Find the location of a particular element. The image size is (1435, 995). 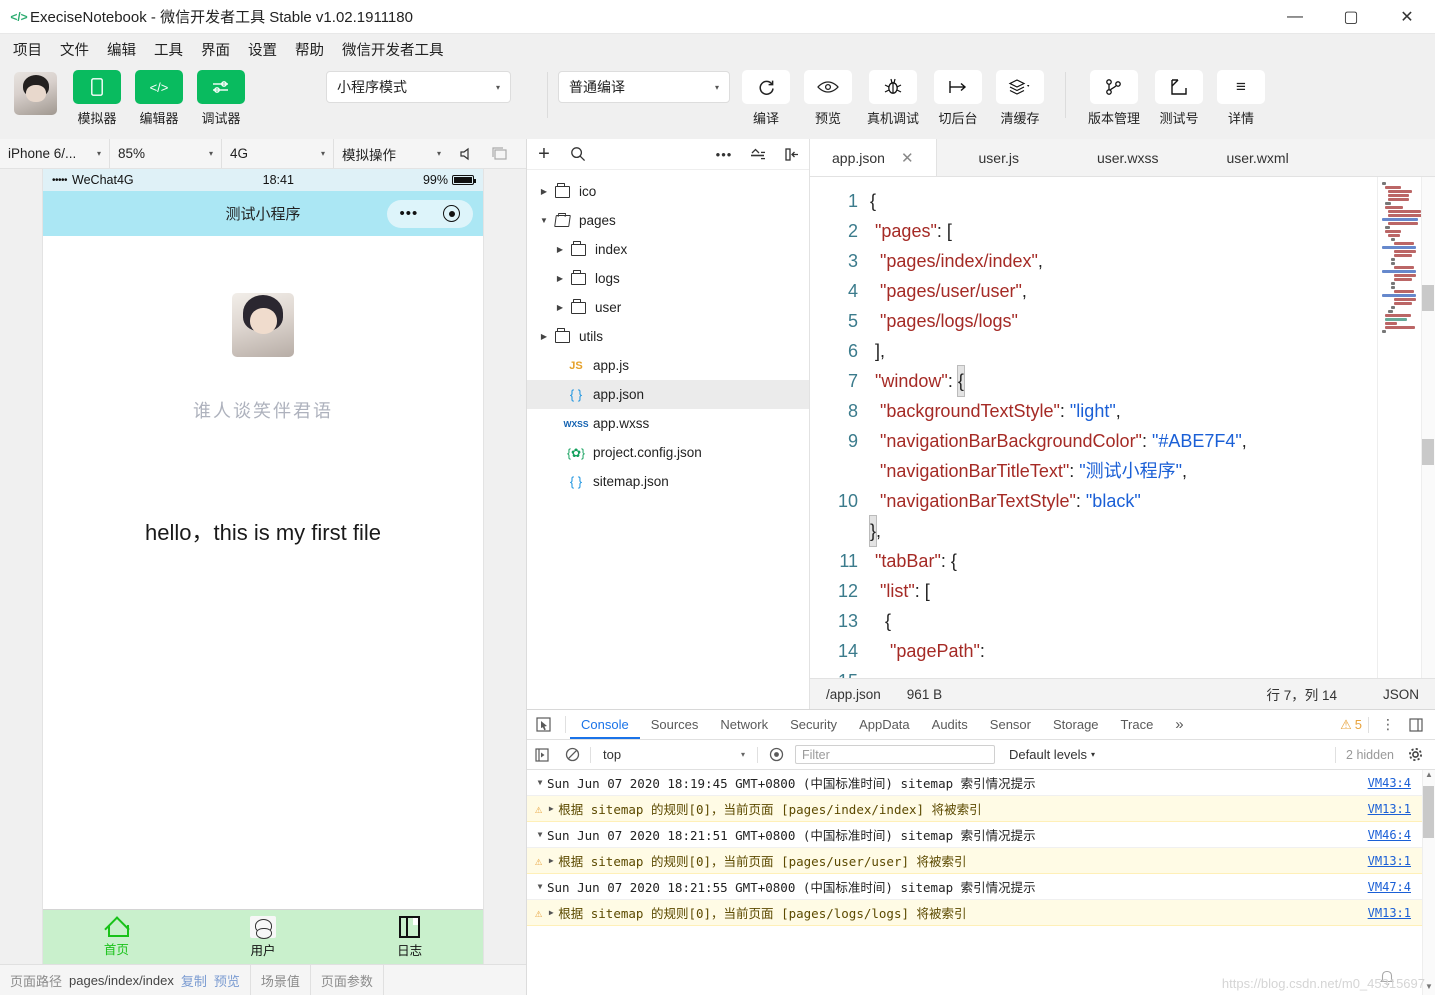

menu-item-tools: 工具 is located at coordinates (168, 49).